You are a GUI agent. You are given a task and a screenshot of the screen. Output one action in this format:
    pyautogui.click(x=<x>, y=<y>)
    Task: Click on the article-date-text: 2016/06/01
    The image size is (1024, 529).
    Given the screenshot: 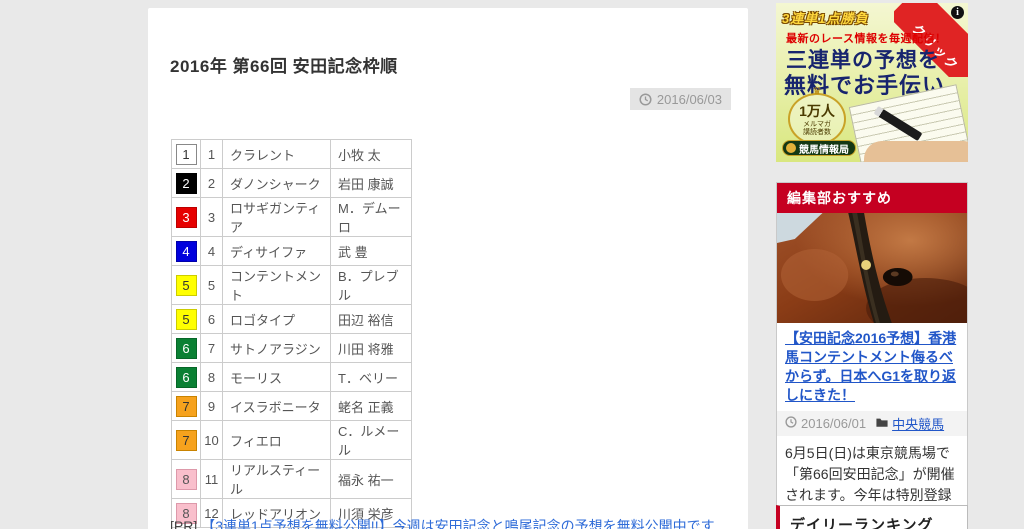 What is the action you would take?
    pyautogui.click(x=834, y=423)
    